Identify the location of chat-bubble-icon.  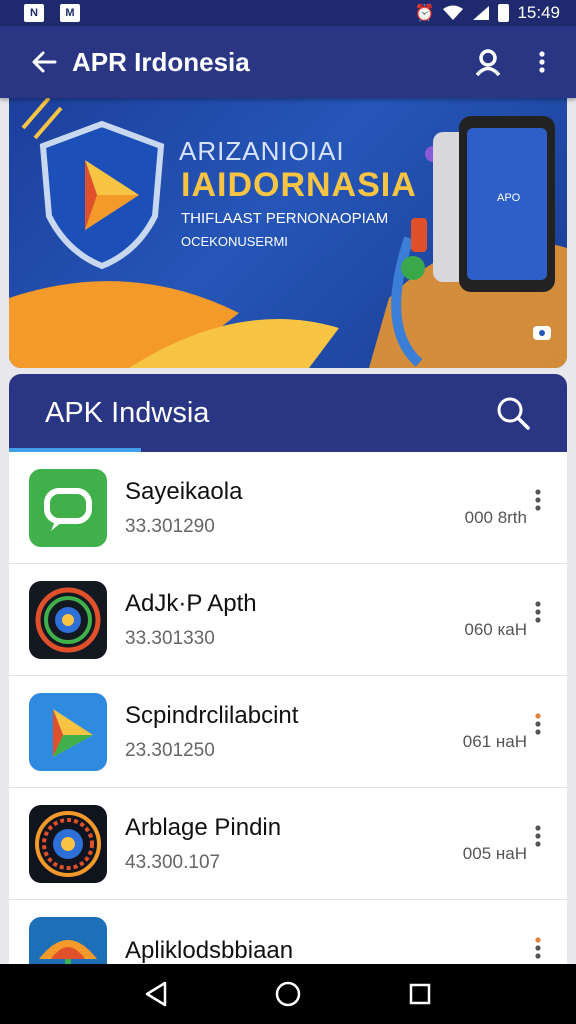
(542, 333).